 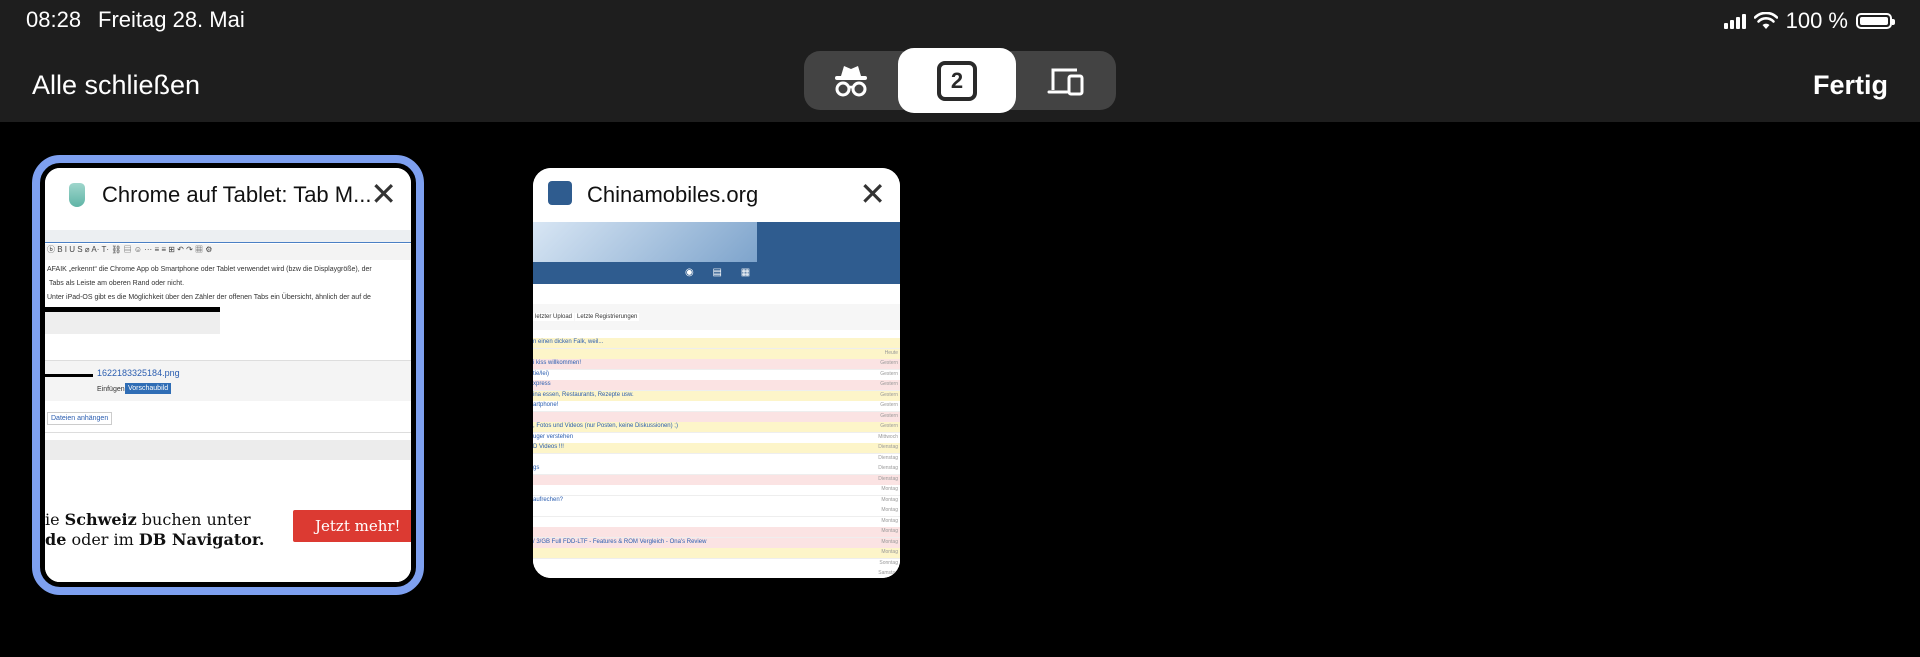 I want to click on thread-row: i kiss willkommen! Gestern, so click(x=716, y=364).